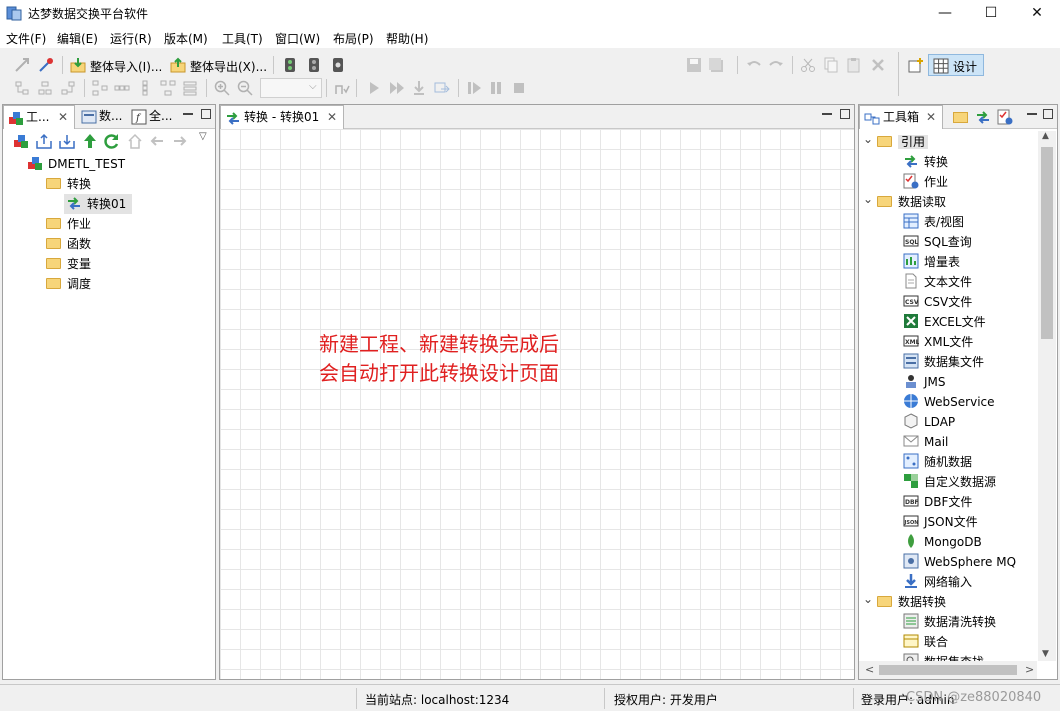  Describe the element at coordinates (21, 141) in the screenshot. I see `new-project-icon` at that location.